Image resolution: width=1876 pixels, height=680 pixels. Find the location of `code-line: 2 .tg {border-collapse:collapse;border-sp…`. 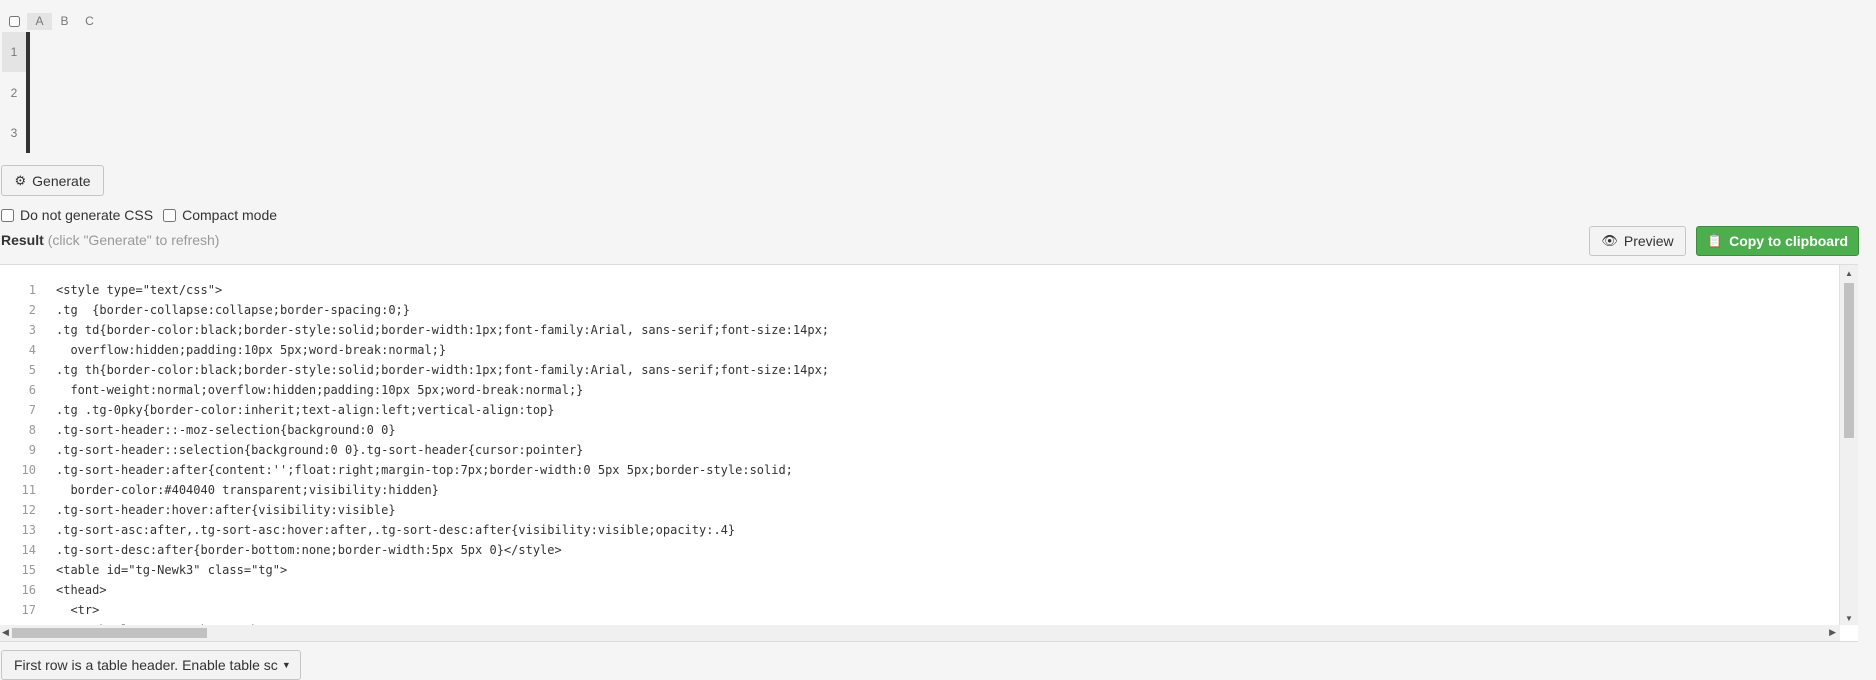

code-line: 2 .tg {border-collapse:collapse;border-sp… is located at coordinates (414, 310).